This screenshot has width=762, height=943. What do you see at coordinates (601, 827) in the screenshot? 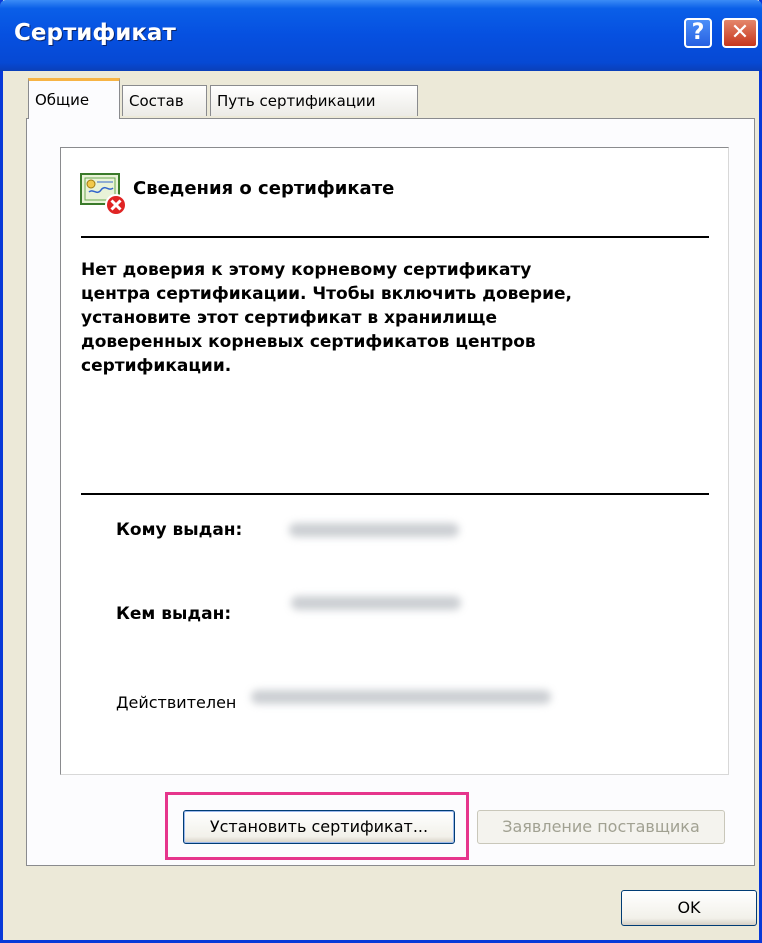
I see `issuer-statement-button: Заявление поставщика` at bounding box center [601, 827].